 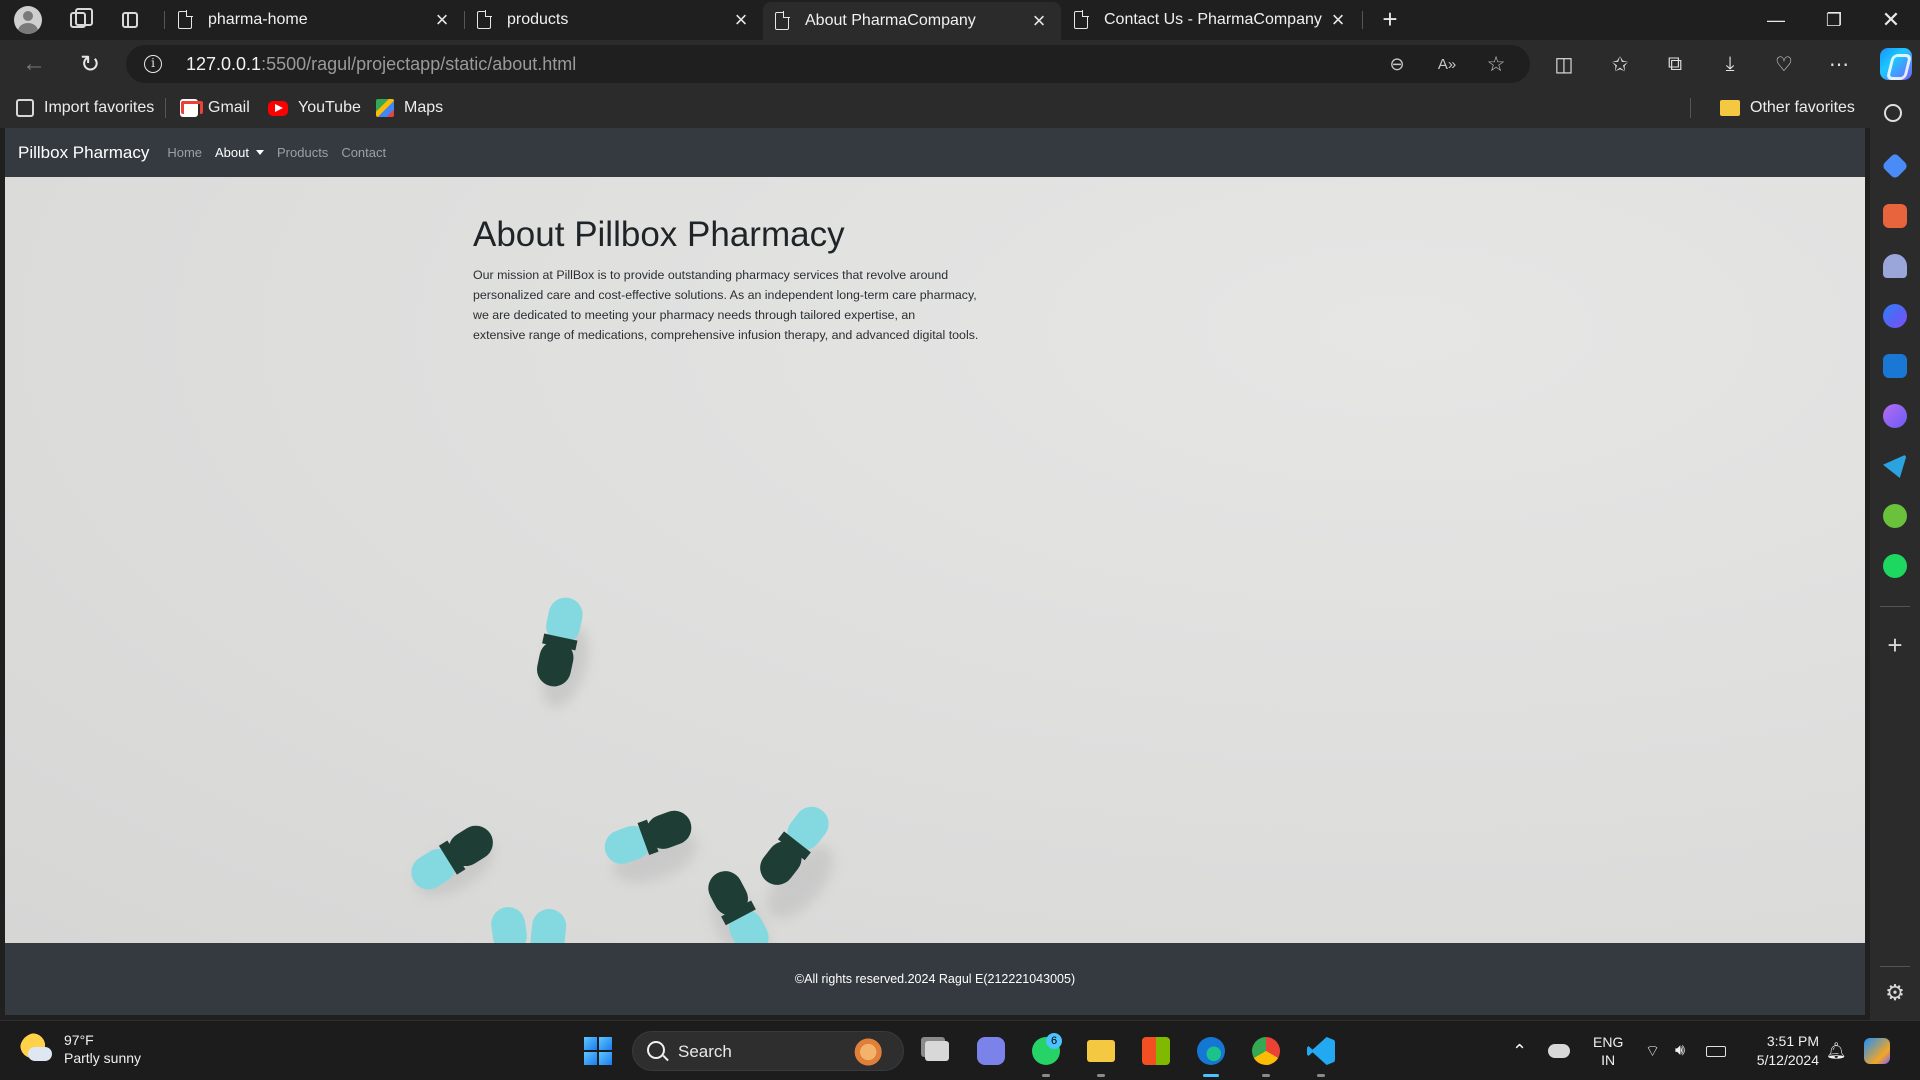 What do you see at coordinates (1787, 1050) in the screenshot?
I see `clock: 3:51 PM 5/12/2024` at bounding box center [1787, 1050].